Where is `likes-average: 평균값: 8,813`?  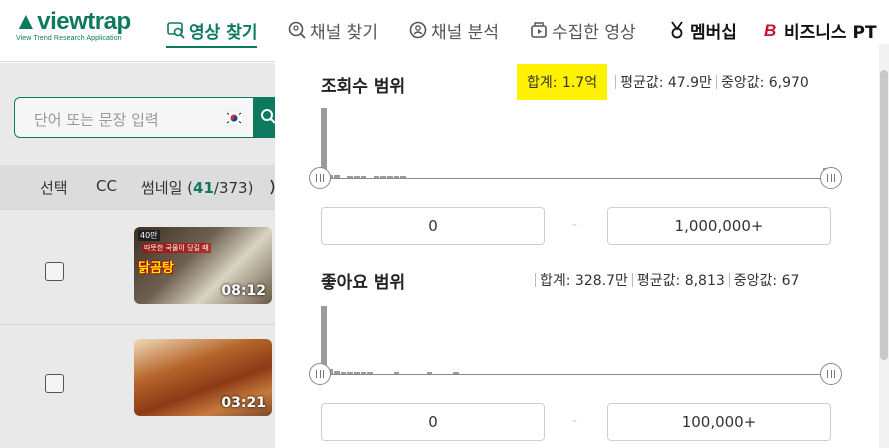 likes-average: 평균값: 8,813 is located at coordinates (680, 281).